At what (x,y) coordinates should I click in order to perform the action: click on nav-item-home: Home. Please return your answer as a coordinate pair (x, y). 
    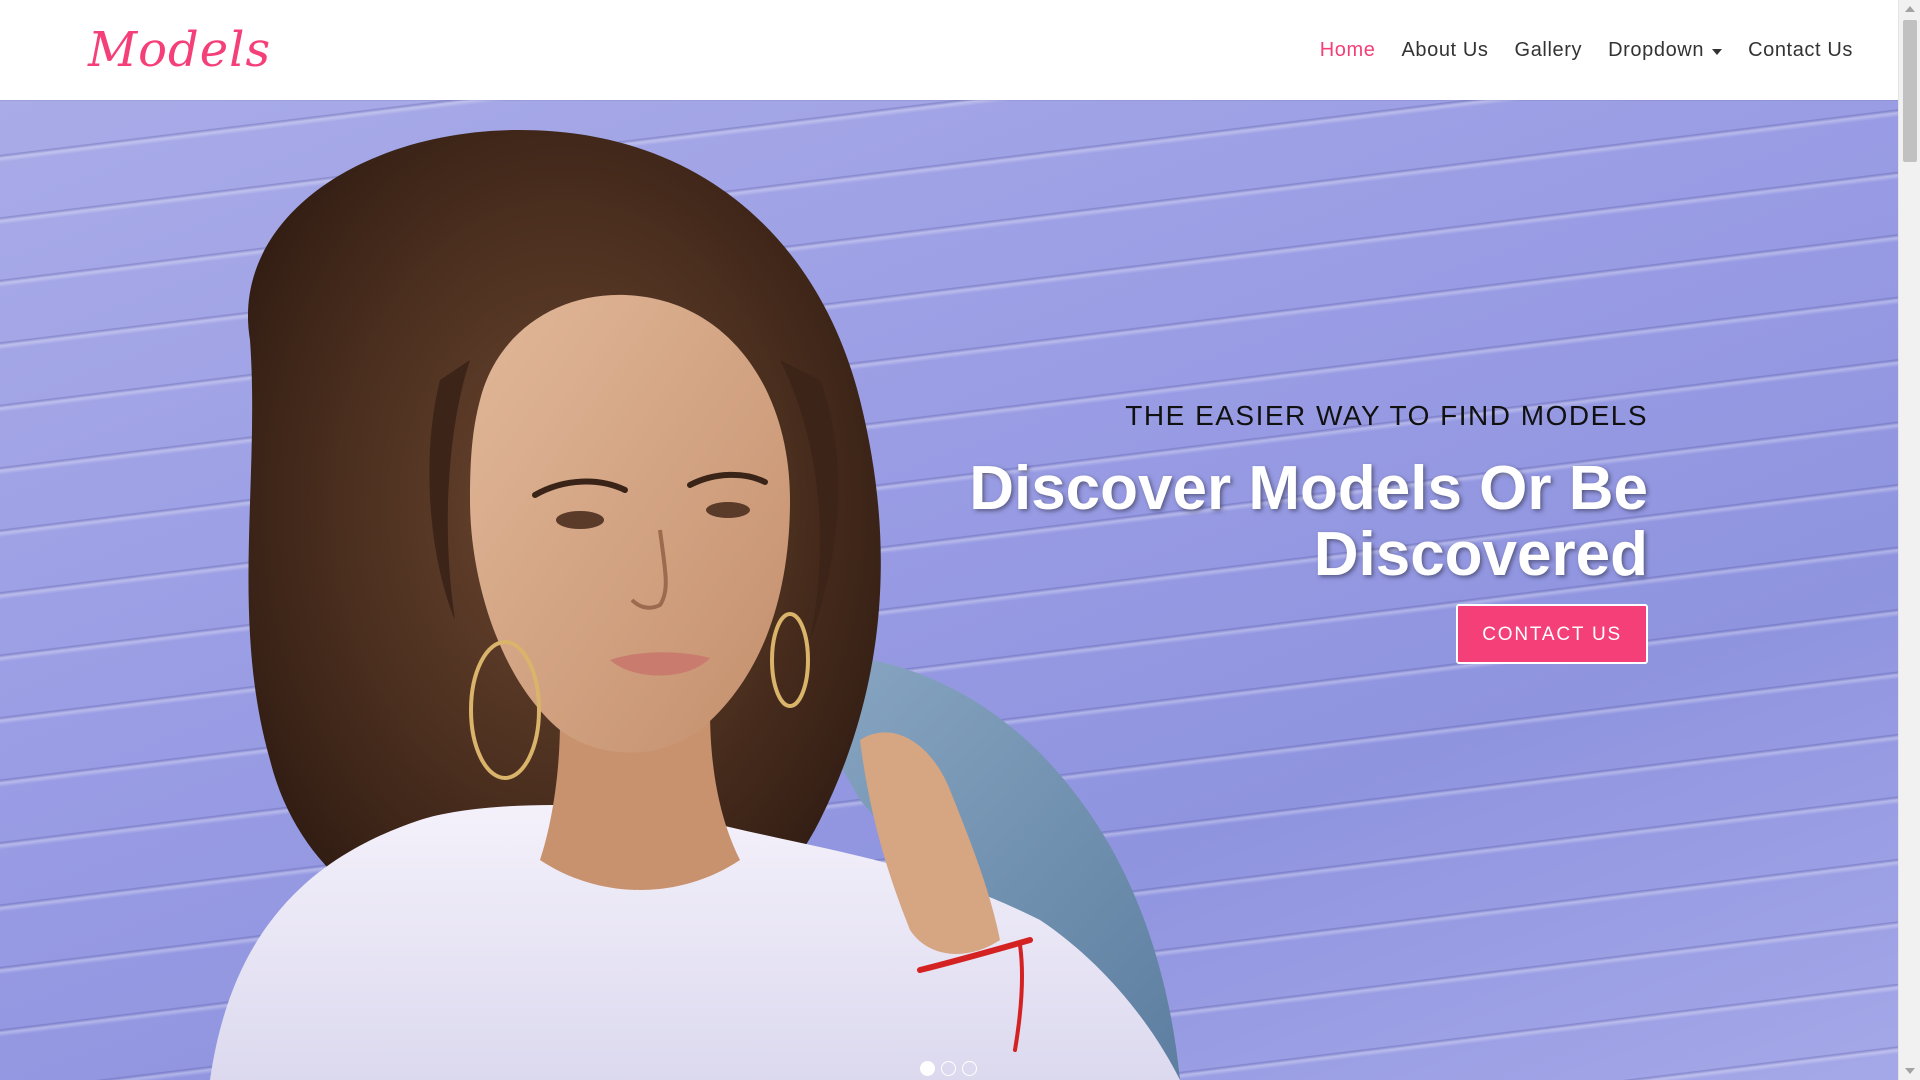
    Looking at the image, I should click on (1348, 50).